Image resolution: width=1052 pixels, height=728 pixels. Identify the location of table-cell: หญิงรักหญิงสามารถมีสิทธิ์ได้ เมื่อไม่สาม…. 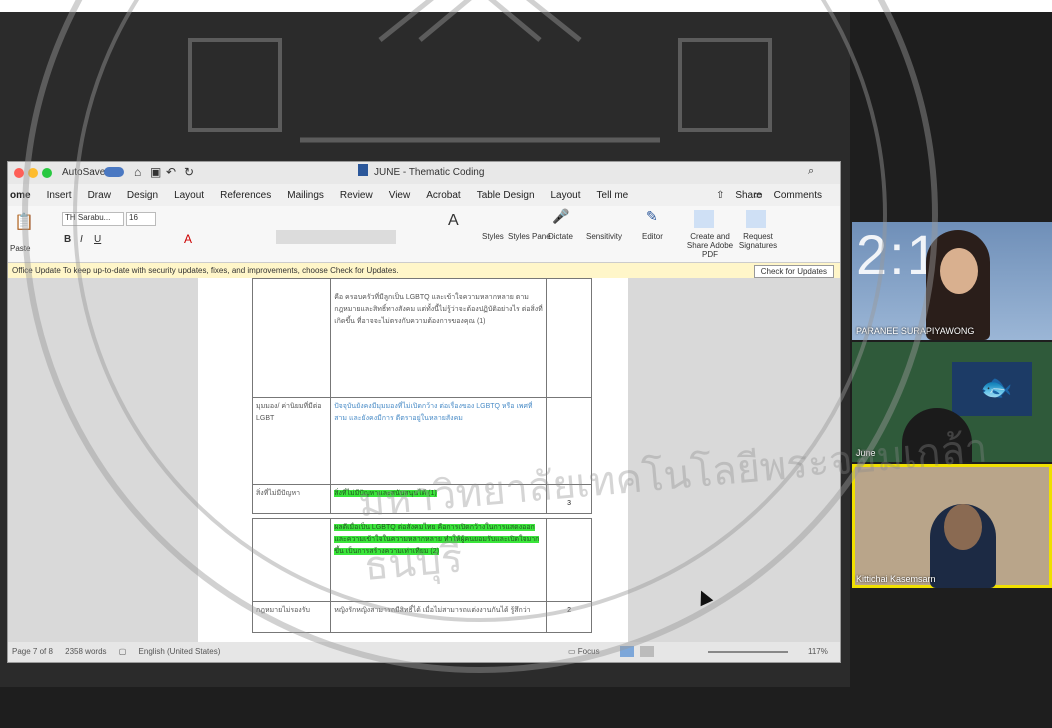
(439, 617).